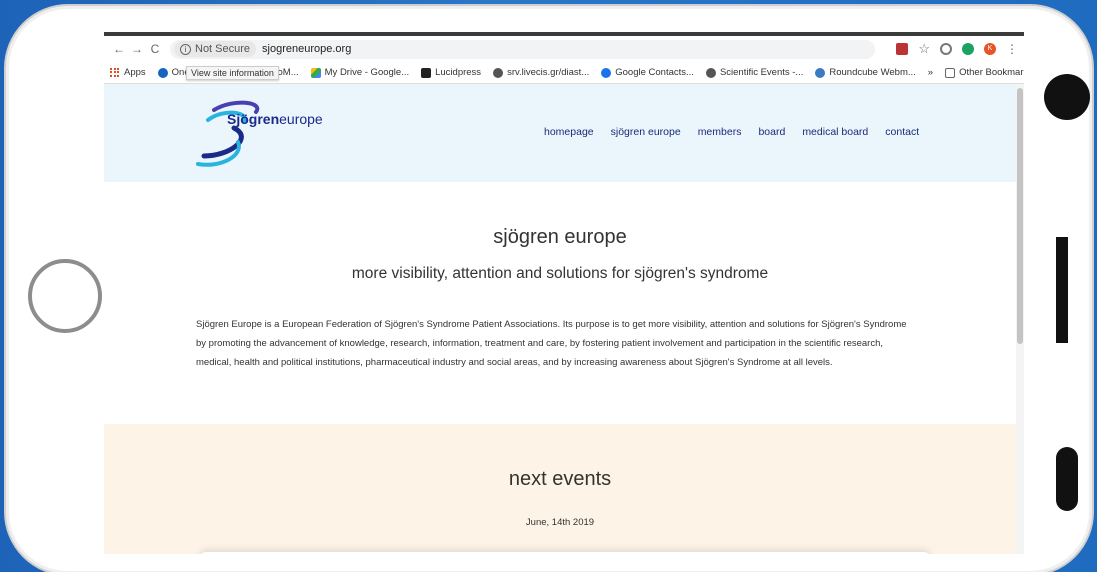  Describe the element at coordinates (646, 132) in the screenshot. I see `nav-sjogren-europe: sjögren europe` at that location.